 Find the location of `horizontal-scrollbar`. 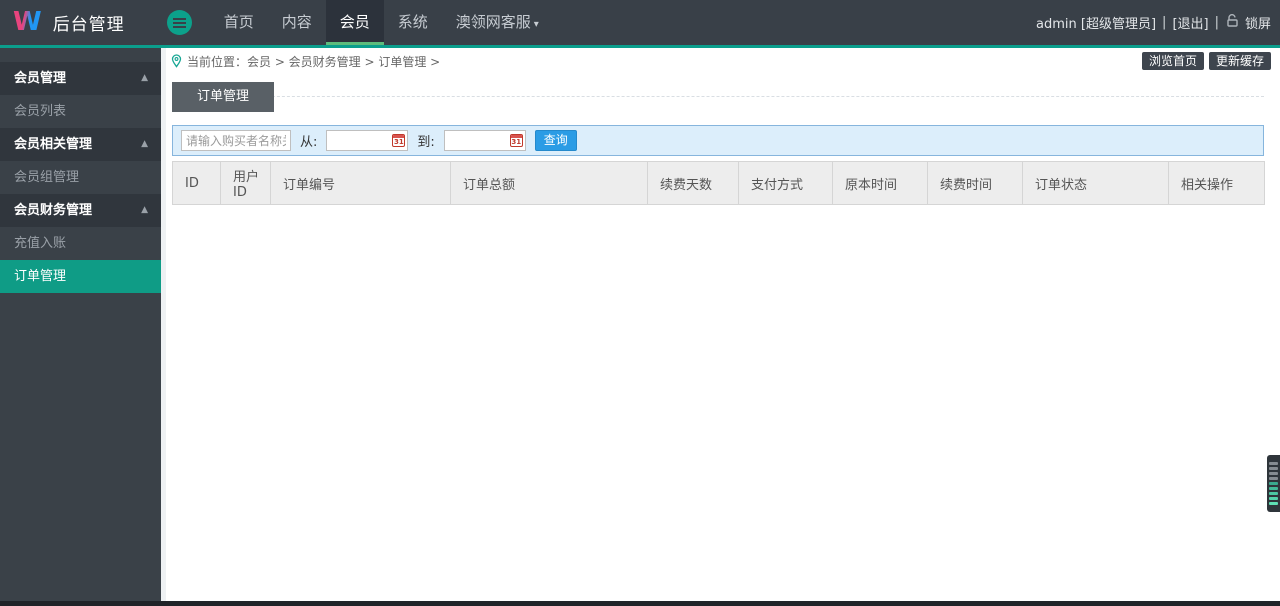

horizontal-scrollbar is located at coordinates (640, 603).